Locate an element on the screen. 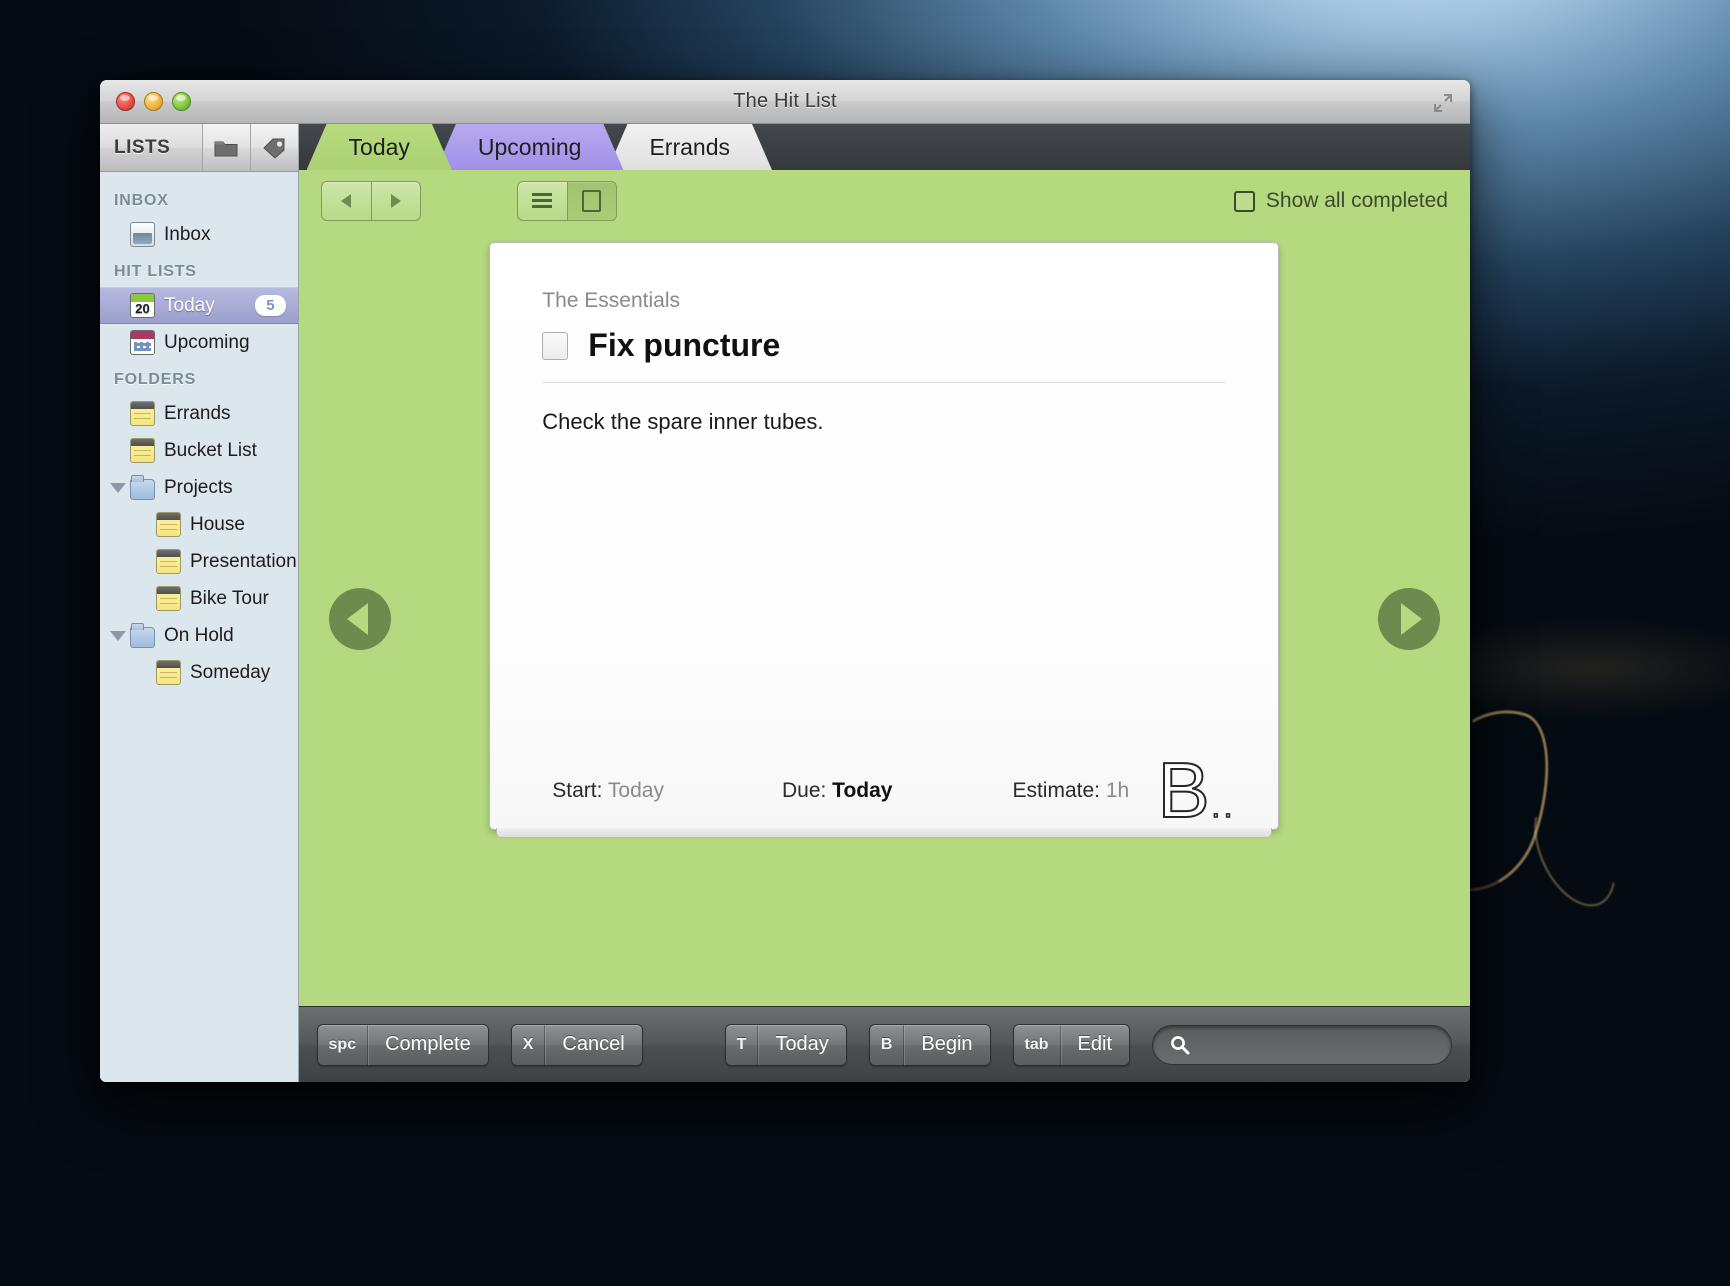  today-count-badge: 5 is located at coordinates (270, 305).